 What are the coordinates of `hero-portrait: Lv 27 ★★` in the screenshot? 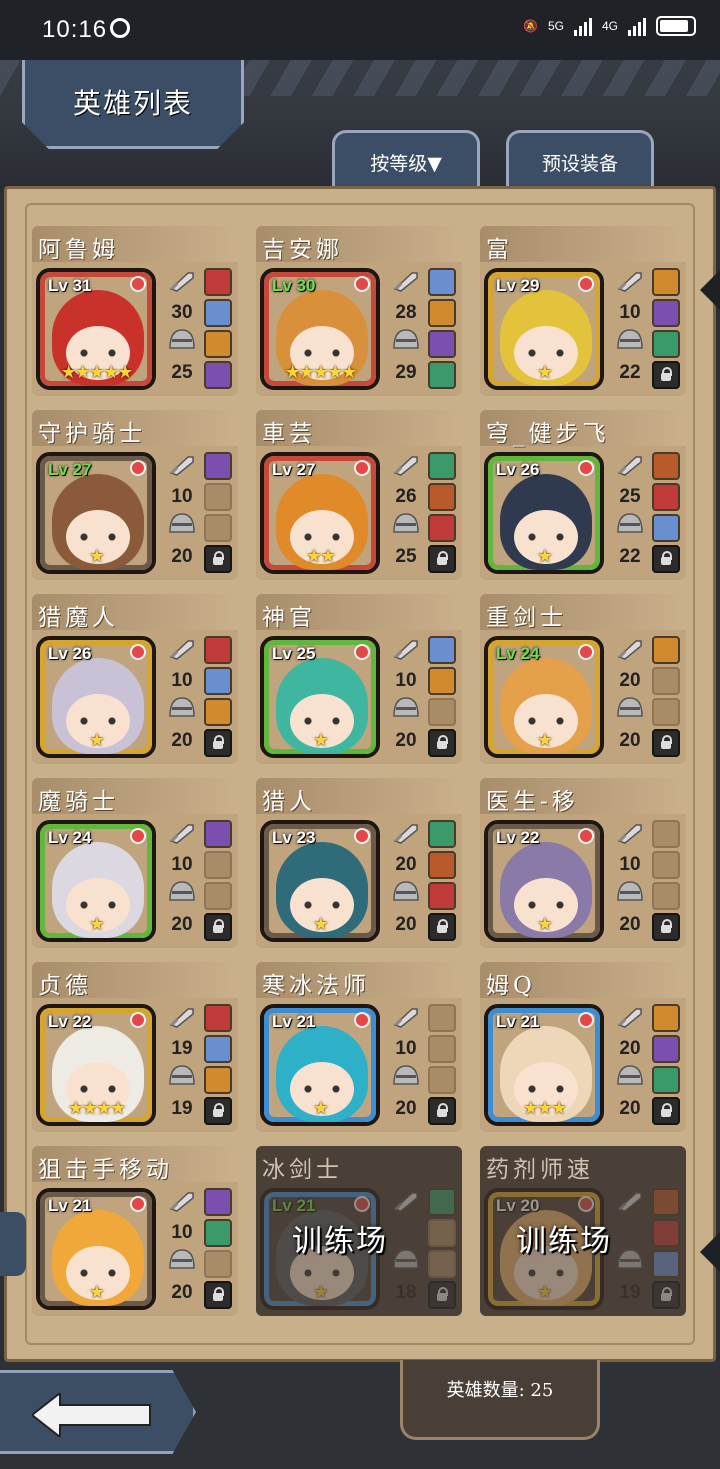 It's located at (320, 513).